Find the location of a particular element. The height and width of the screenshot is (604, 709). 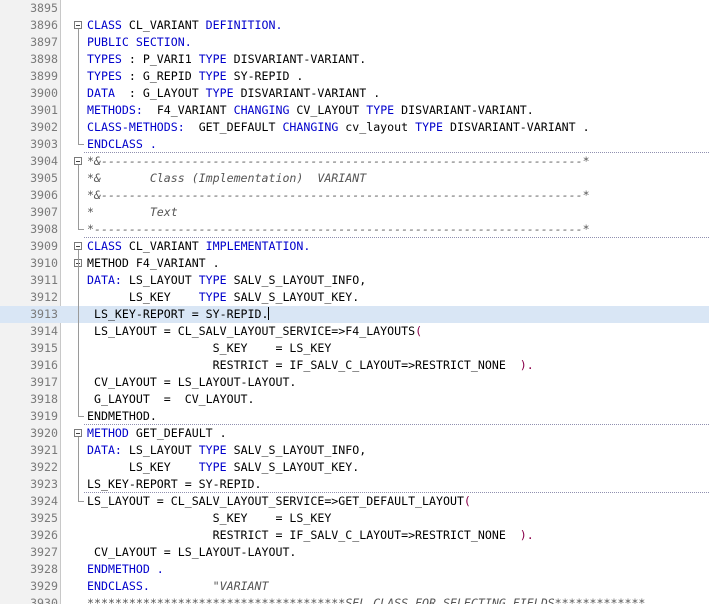

code-line: 3896 CLASS CL_VARIANT DEFINITION. is located at coordinates (354, 25).